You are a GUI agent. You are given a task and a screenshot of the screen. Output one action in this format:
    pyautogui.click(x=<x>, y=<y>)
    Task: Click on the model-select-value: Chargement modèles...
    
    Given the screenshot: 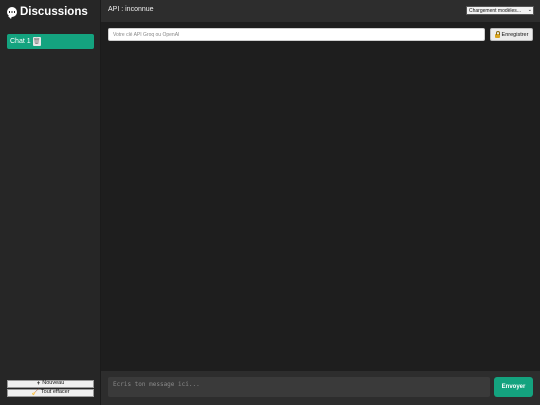 What is the action you would take?
    pyautogui.click(x=495, y=10)
    